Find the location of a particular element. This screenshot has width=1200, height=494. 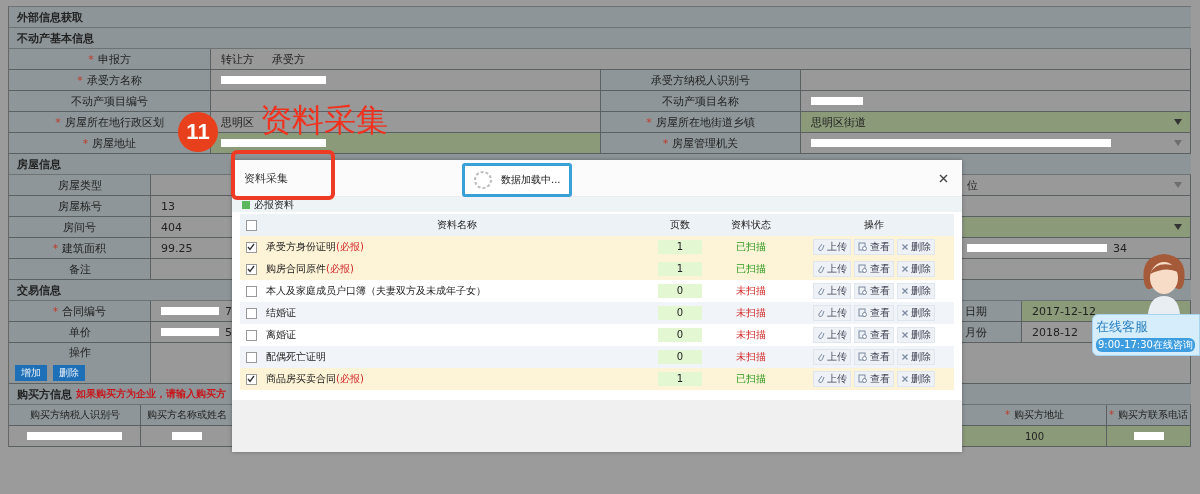

field-label: 不动产项目编号 is located at coordinates (109, 101).